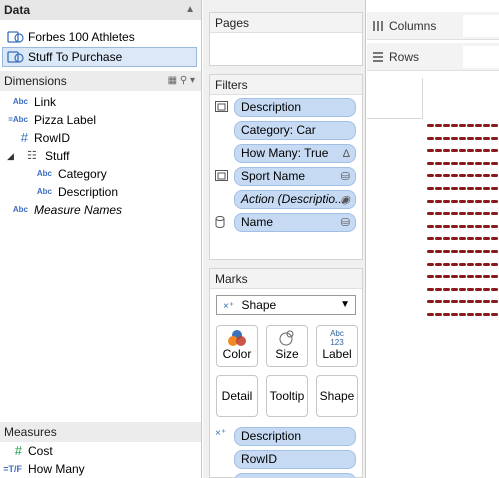  I want to click on color-button: Color, so click(237, 346).